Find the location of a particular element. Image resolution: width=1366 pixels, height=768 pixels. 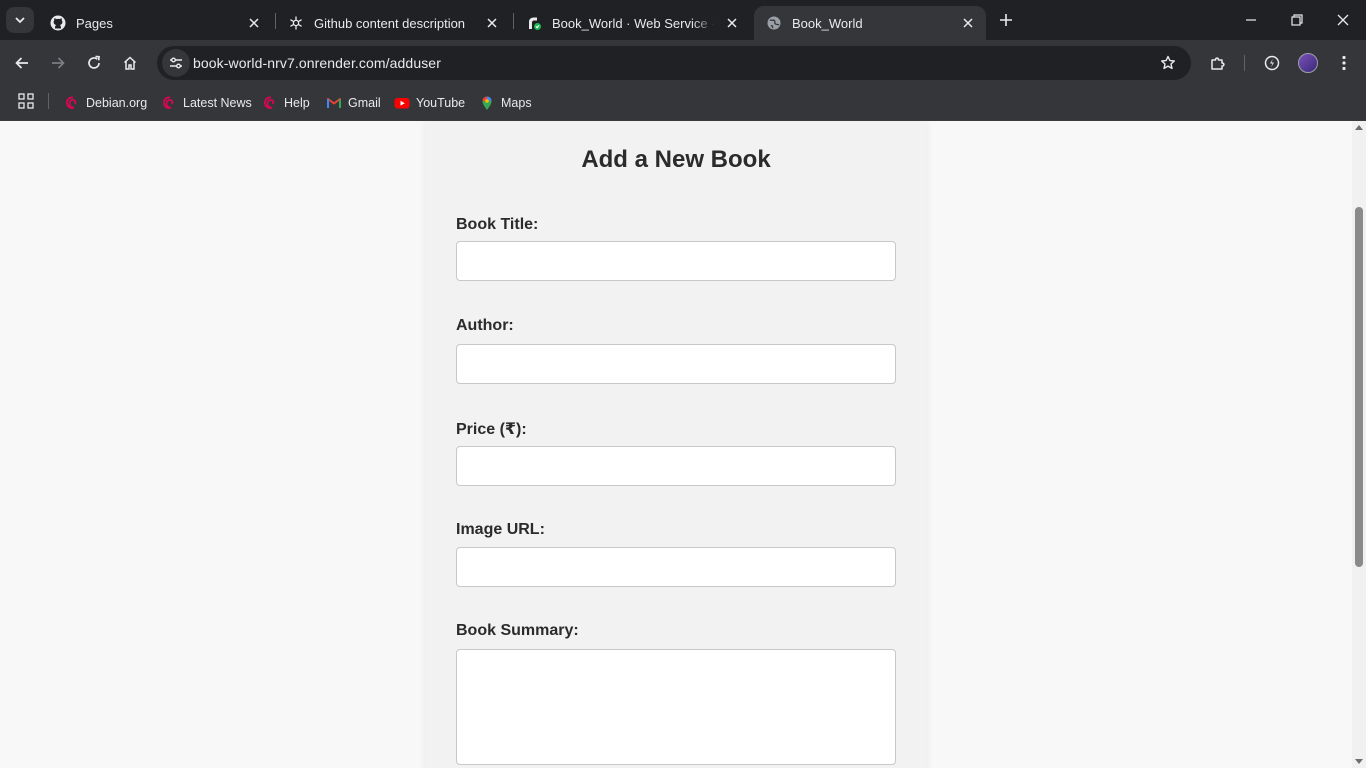

tab-search-button is located at coordinates (20, 20).